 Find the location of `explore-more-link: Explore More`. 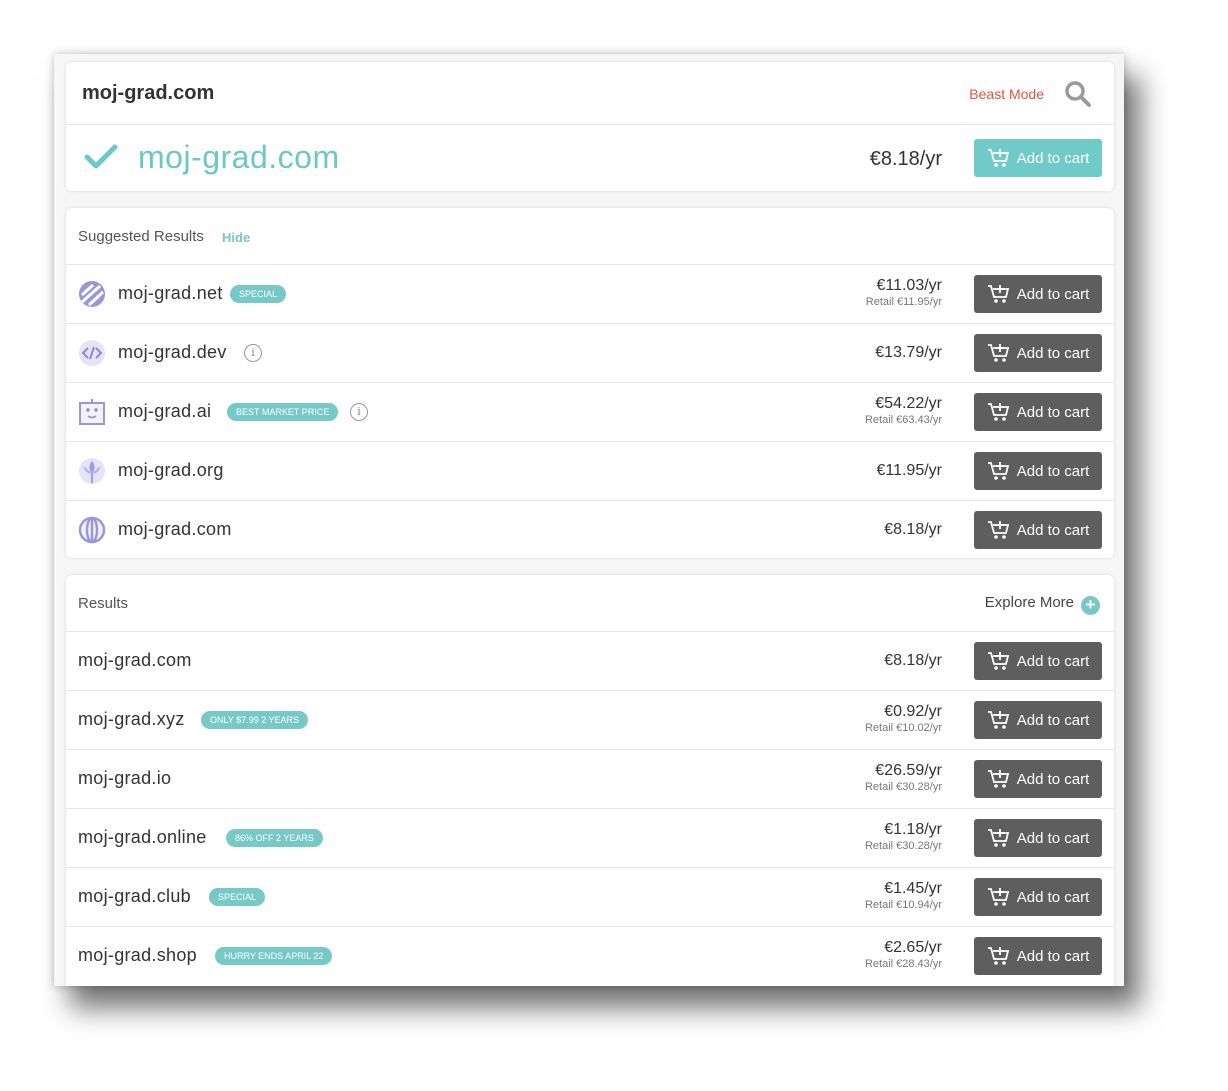

explore-more-link: Explore More is located at coordinates (1029, 602).